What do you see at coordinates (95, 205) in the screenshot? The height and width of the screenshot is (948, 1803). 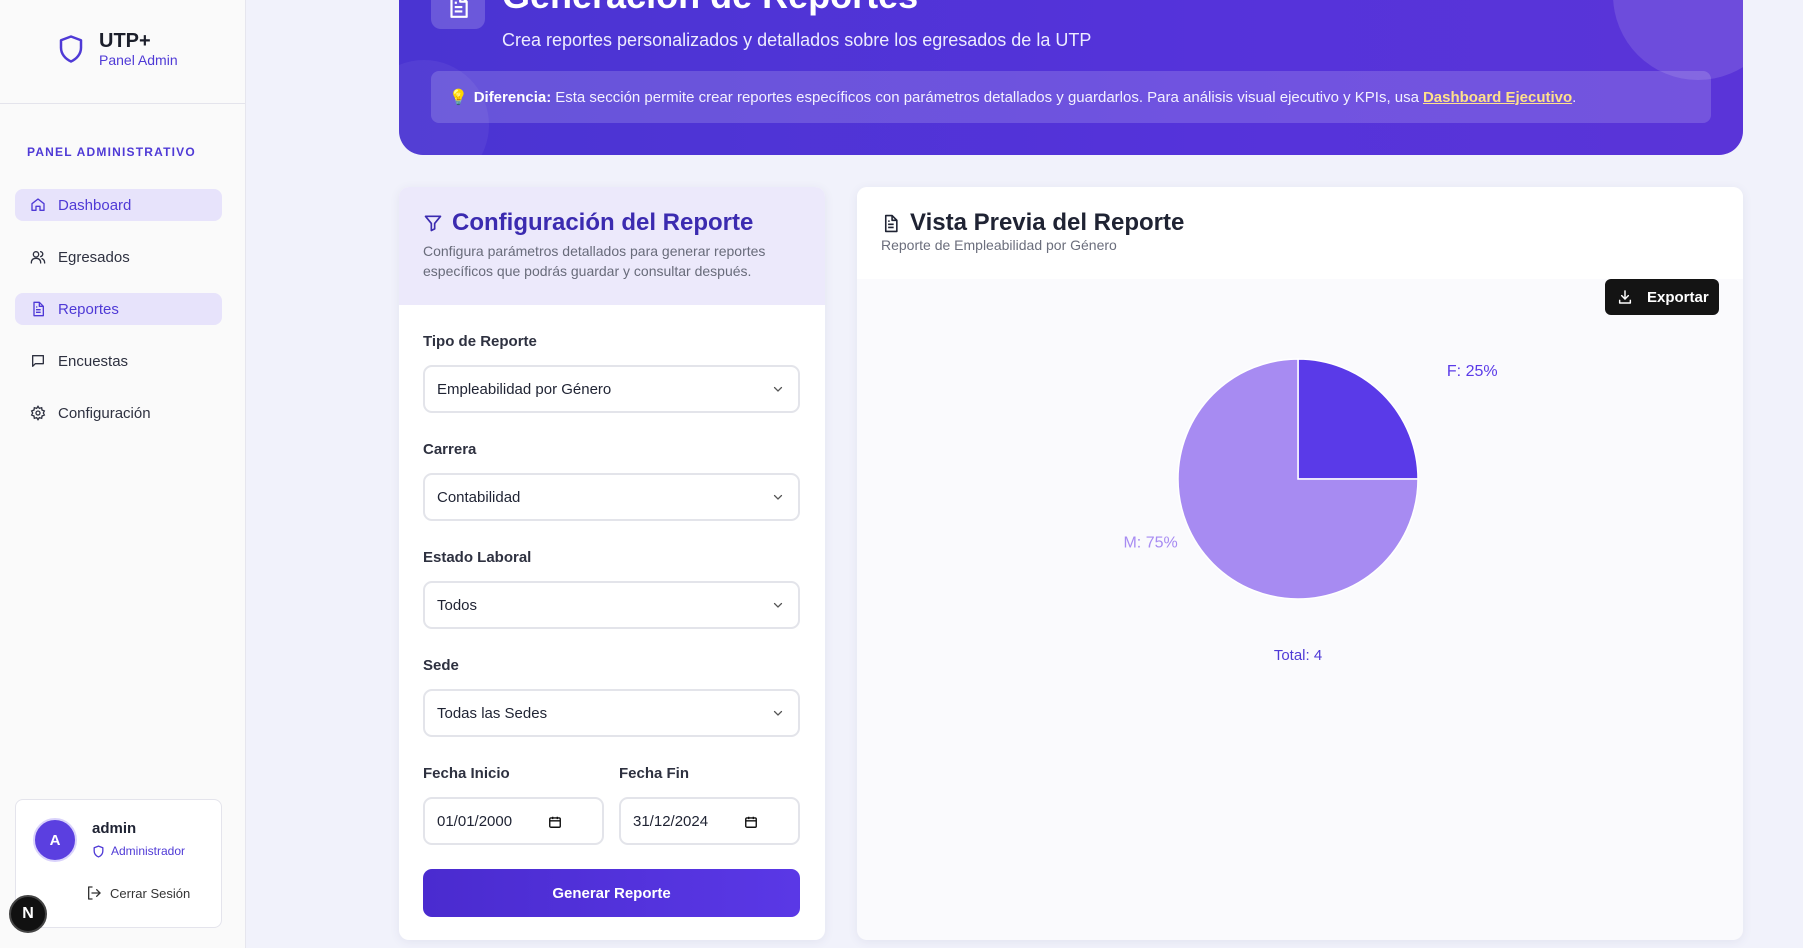 I see `sidebar-item-label: Dashboard` at bounding box center [95, 205].